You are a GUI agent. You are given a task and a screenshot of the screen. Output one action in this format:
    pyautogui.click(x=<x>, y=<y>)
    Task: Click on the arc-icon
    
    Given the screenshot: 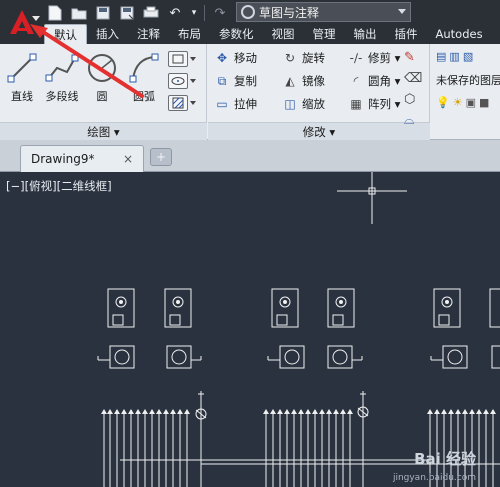 What is the action you would take?
    pyautogui.click(x=144, y=68)
    